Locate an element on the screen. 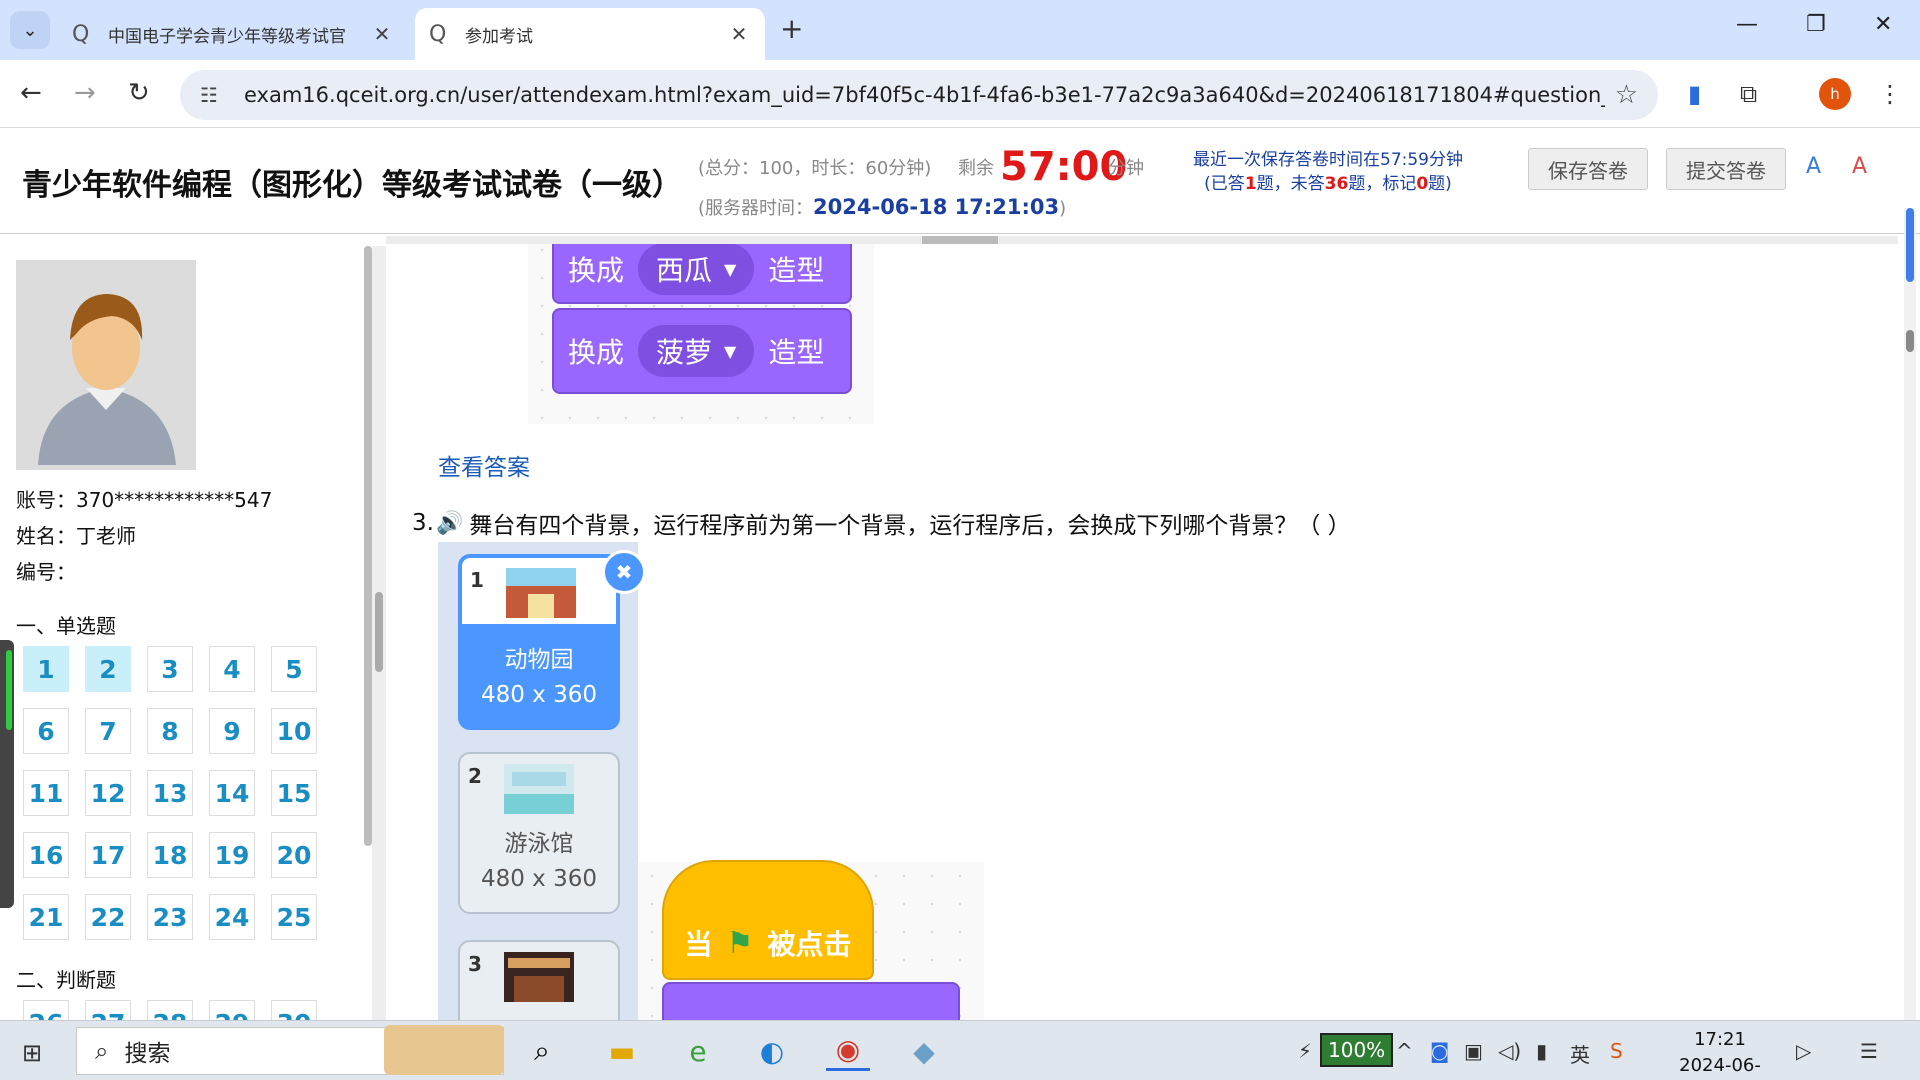 This screenshot has height=1080, width=1920. sidebar-scroll-thumb is located at coordinates (368, 546).